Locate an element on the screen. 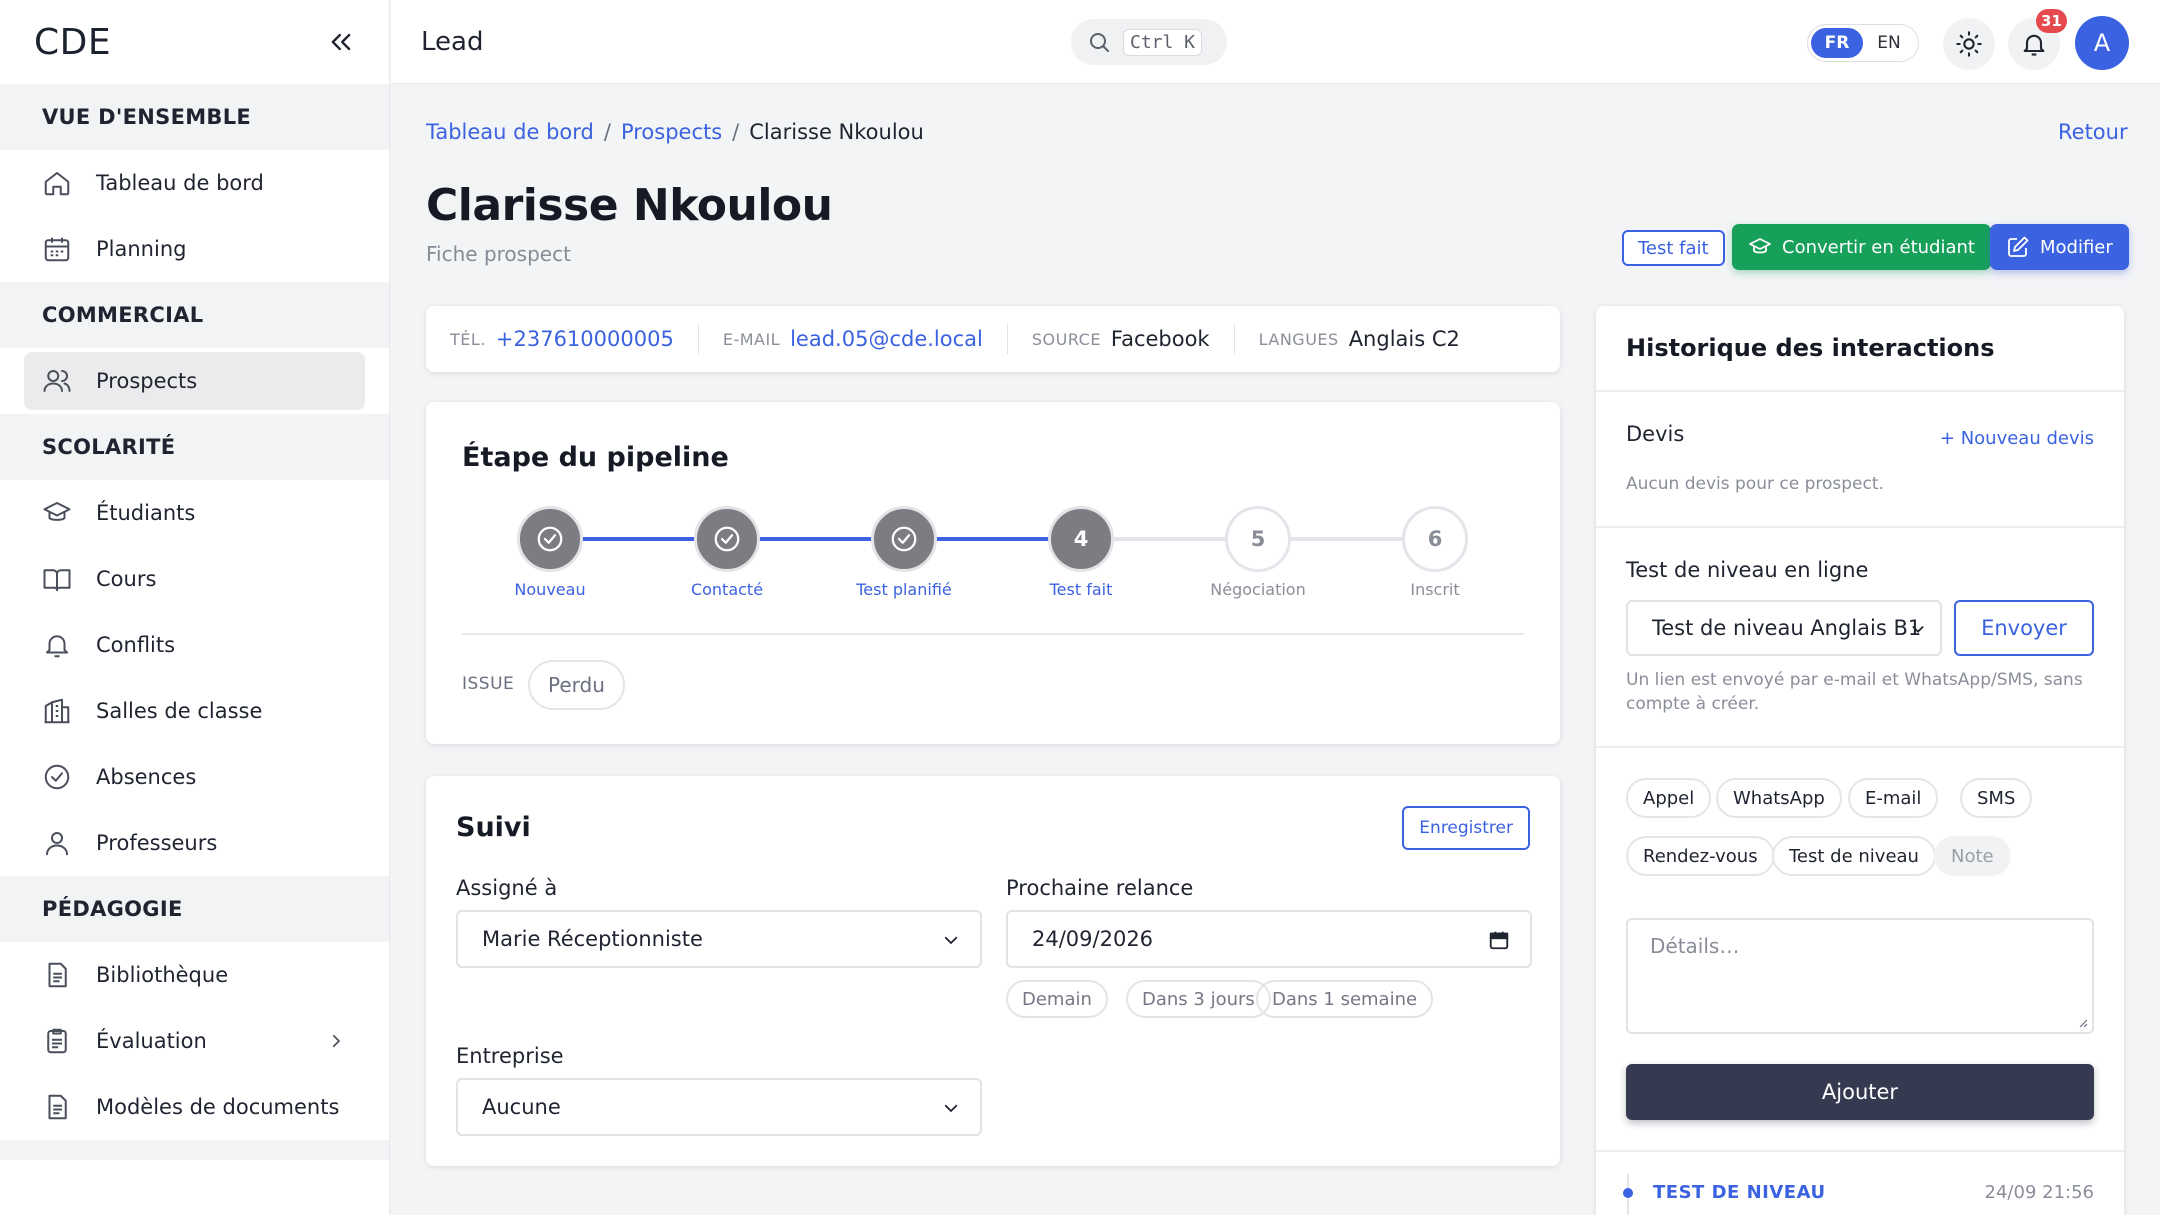 The height and width of the screenshot is (1215, 2160). sidebar-item-conflits: Conflits is located at coordinates (194, 645).